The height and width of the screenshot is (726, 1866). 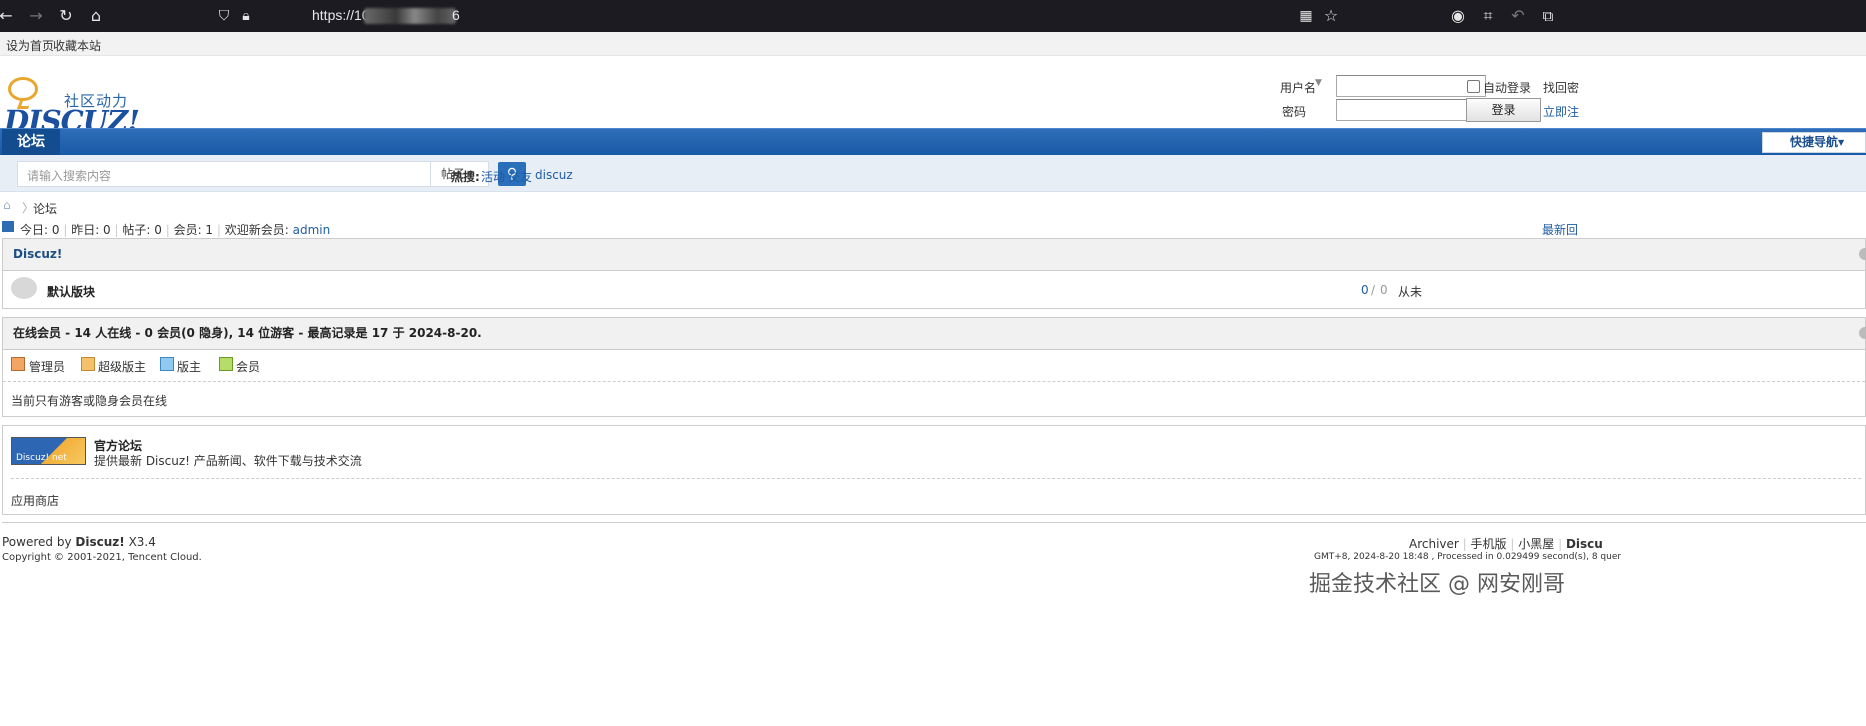 What do you see at coordinates (933, 142) in the screenshot?
I see `main-nav: 论坛 快捷导航 ▼` at bounding box center [933, 142].